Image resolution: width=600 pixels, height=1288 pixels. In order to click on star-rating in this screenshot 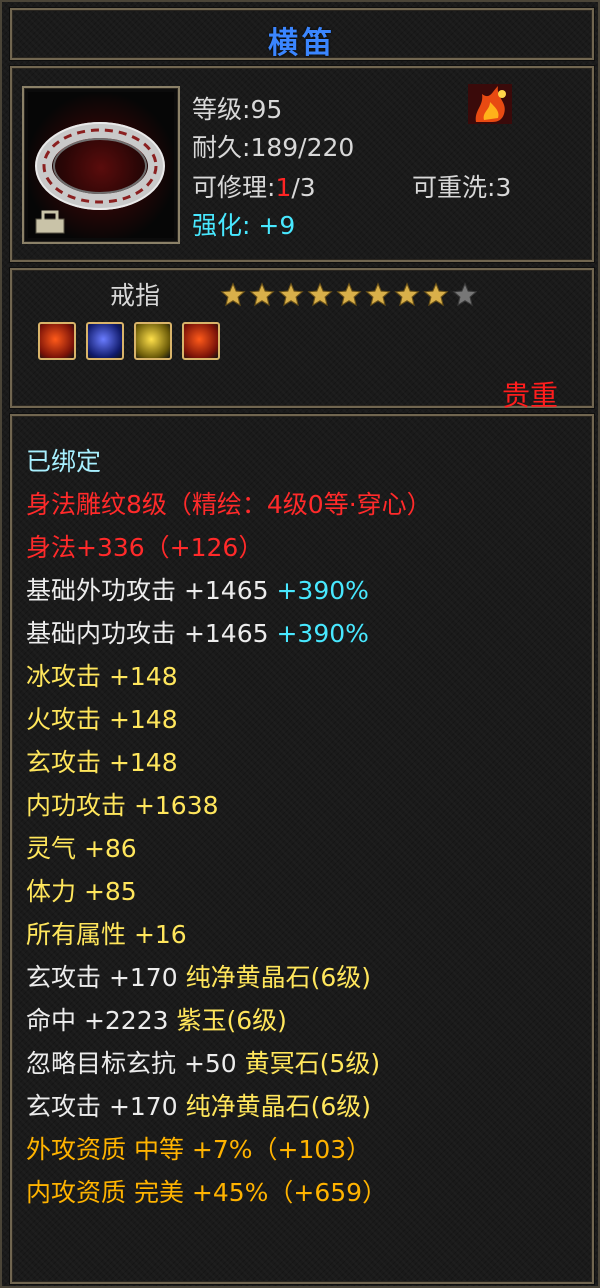, I will do `click(350, 295)`.